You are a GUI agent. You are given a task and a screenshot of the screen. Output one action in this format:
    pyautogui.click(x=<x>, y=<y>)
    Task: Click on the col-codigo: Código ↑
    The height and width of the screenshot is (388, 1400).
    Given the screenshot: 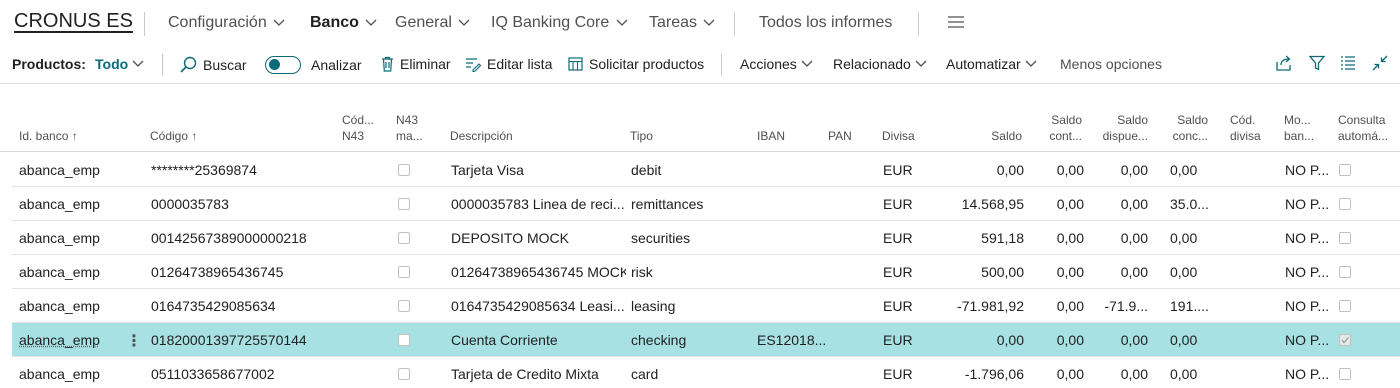 What is the action you would take?
    pyautogui.click(x=173, y=136)
    